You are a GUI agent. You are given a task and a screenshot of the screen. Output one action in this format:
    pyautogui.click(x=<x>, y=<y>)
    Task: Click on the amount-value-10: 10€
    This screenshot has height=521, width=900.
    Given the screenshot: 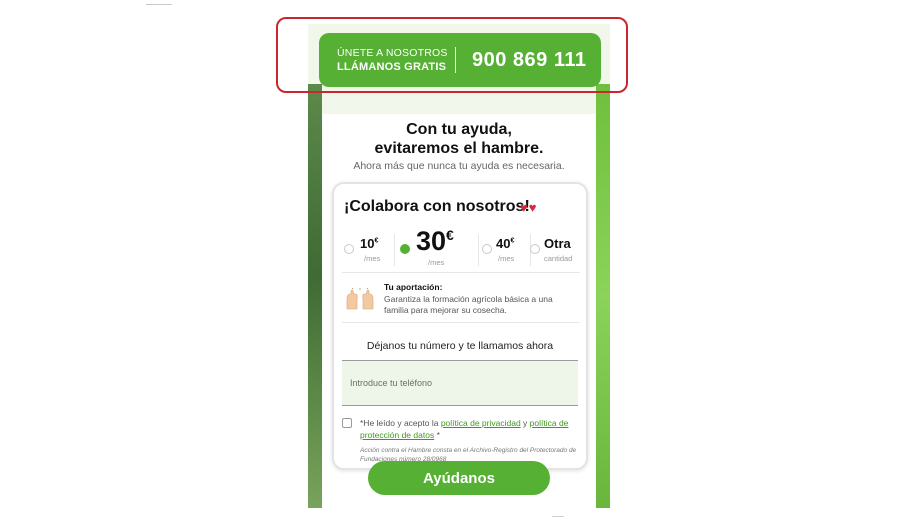 What is the action you would take?
    pyautogui.click(x=369, y=243)
    